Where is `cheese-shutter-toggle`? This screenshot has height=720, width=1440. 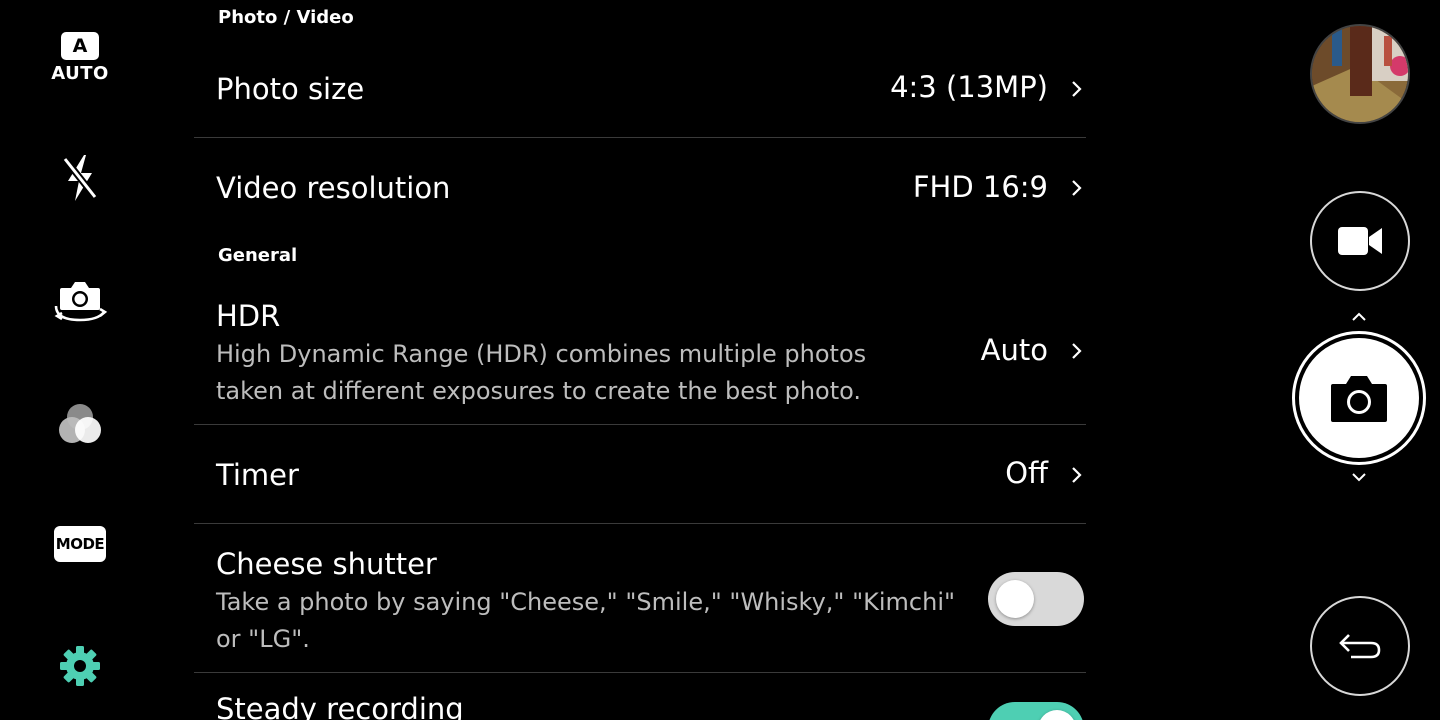
cheese-shutter-toggle is located at coordinates (1036, 599).